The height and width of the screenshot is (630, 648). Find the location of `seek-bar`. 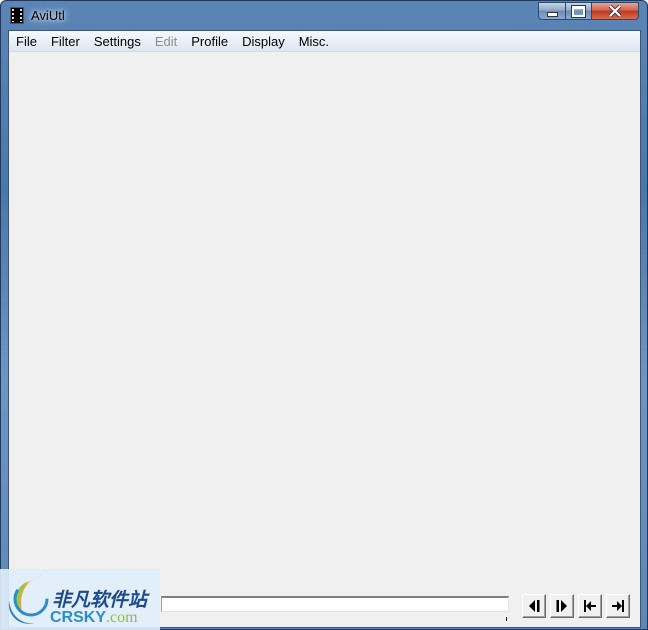

seek-bar is located at coordinates (335, 604).